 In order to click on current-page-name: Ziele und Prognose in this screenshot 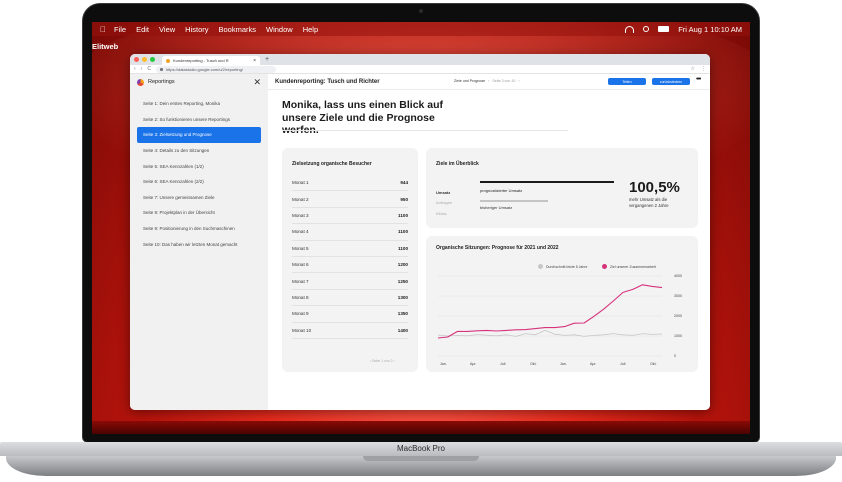, I will do `click(470, 81)`.